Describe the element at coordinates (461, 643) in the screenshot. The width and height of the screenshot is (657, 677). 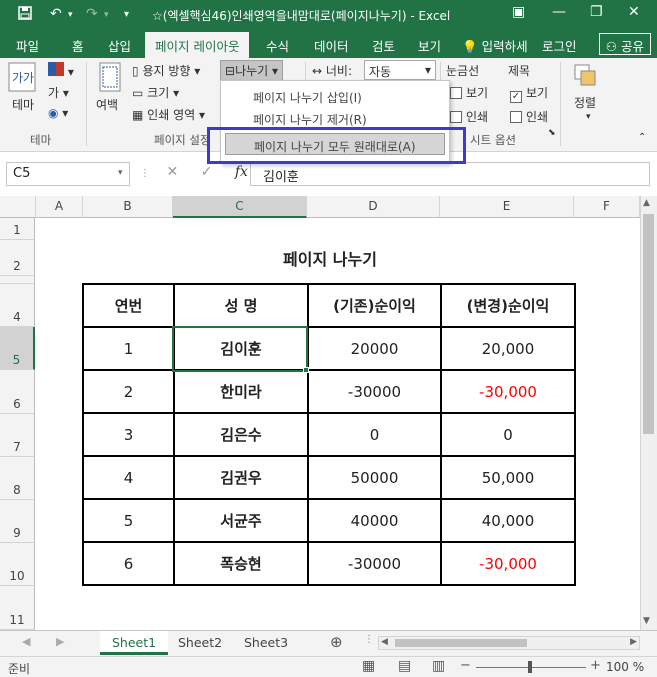
I see `horizontal-scroll-thumb` at that location.